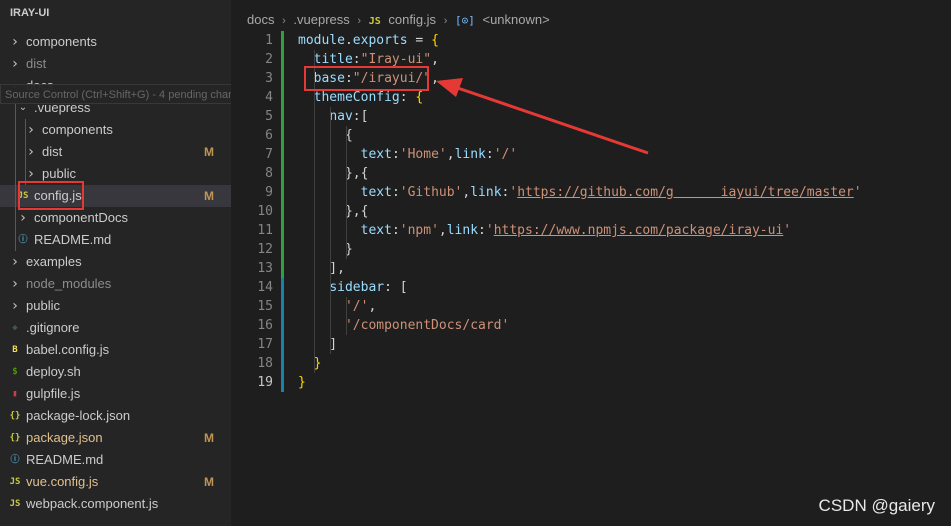 The height and width of the screenshot is (526, 951). Describe the element at coordinates (115, 328) in the screenshot. I see `tree-file: ◆ .gitignore` at that location.